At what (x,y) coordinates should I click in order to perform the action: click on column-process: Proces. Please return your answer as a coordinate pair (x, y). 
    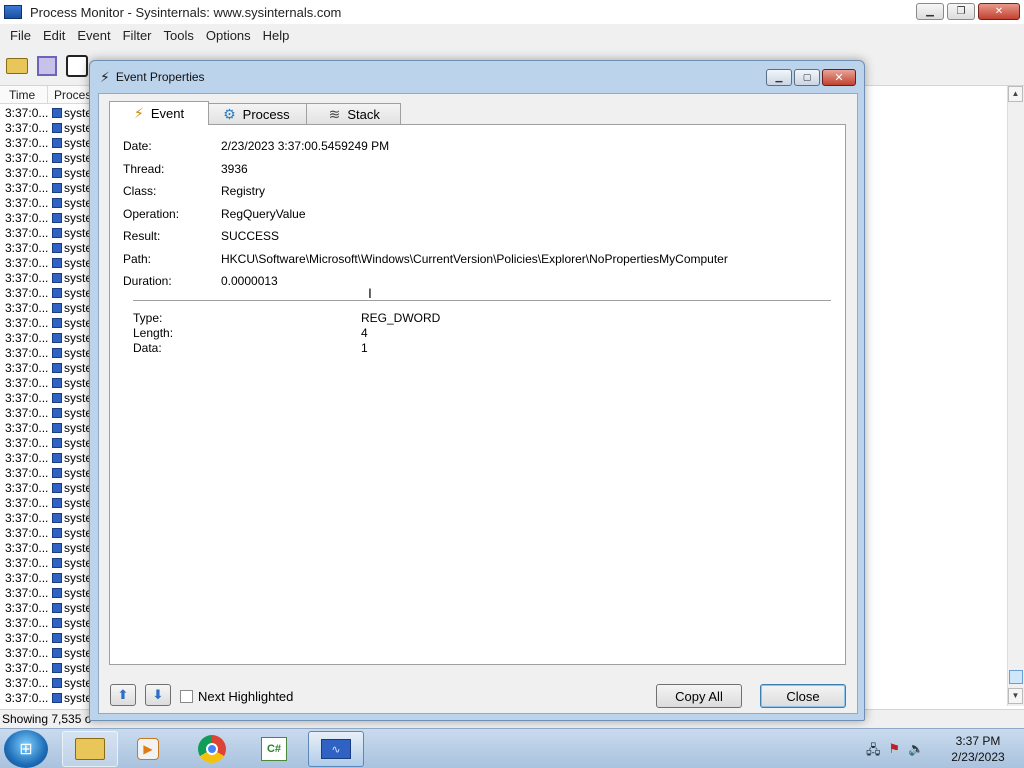
    Looking at the image, I should click on (70, 94).